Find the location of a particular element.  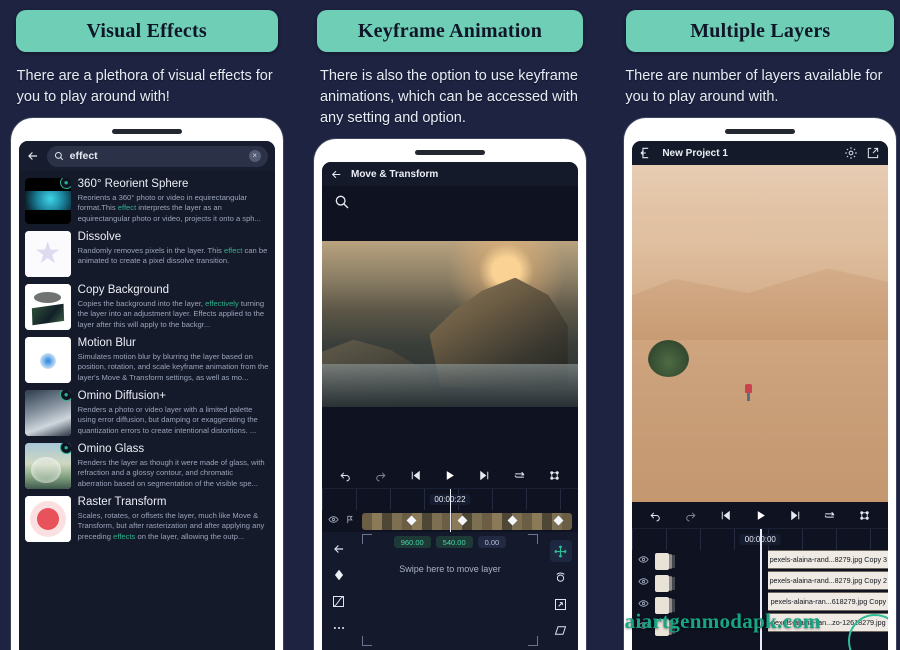

timeline-ruler-2: 00:00:22 is located at coordinates (449, 499).